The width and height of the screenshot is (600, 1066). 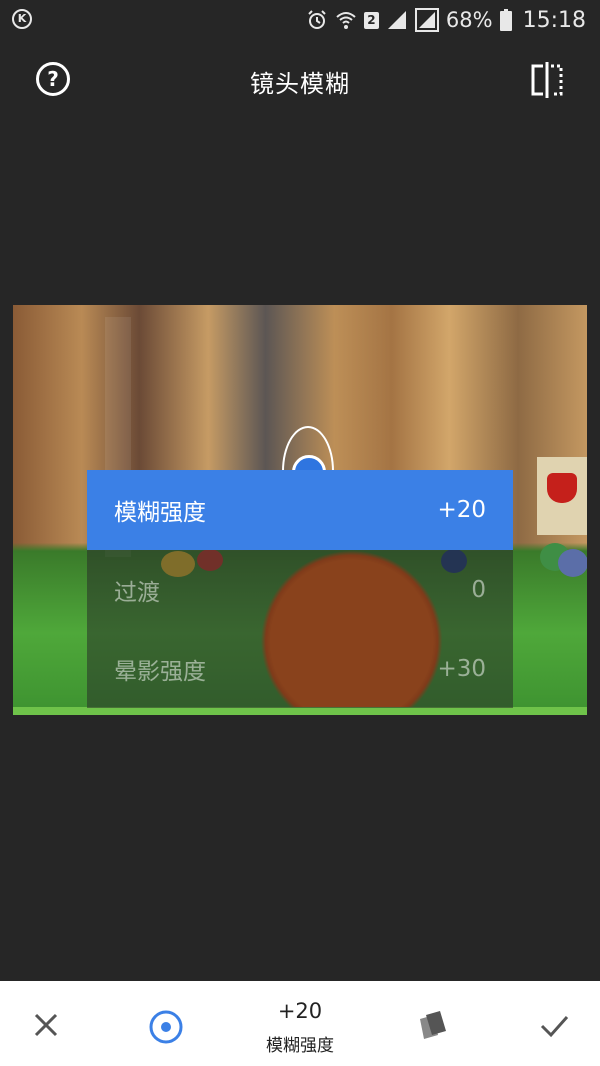 What do you see at coordinates (300, 1046) in the screenshot?
I see `current-param-label: 模糊强度` at bounding box center [300, 1046].